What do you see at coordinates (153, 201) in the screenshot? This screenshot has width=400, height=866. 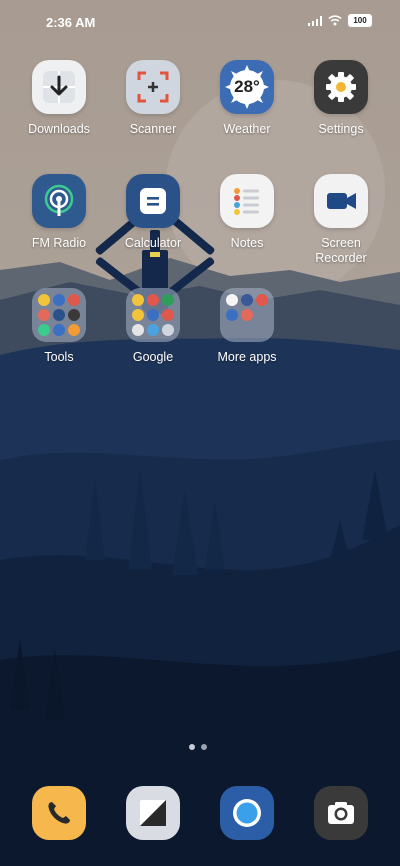 I see `calculator-icon` at bounding box center [153, 201].